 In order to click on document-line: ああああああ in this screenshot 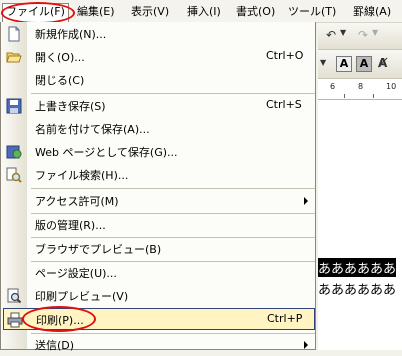, I will do `click(357, 288)`.